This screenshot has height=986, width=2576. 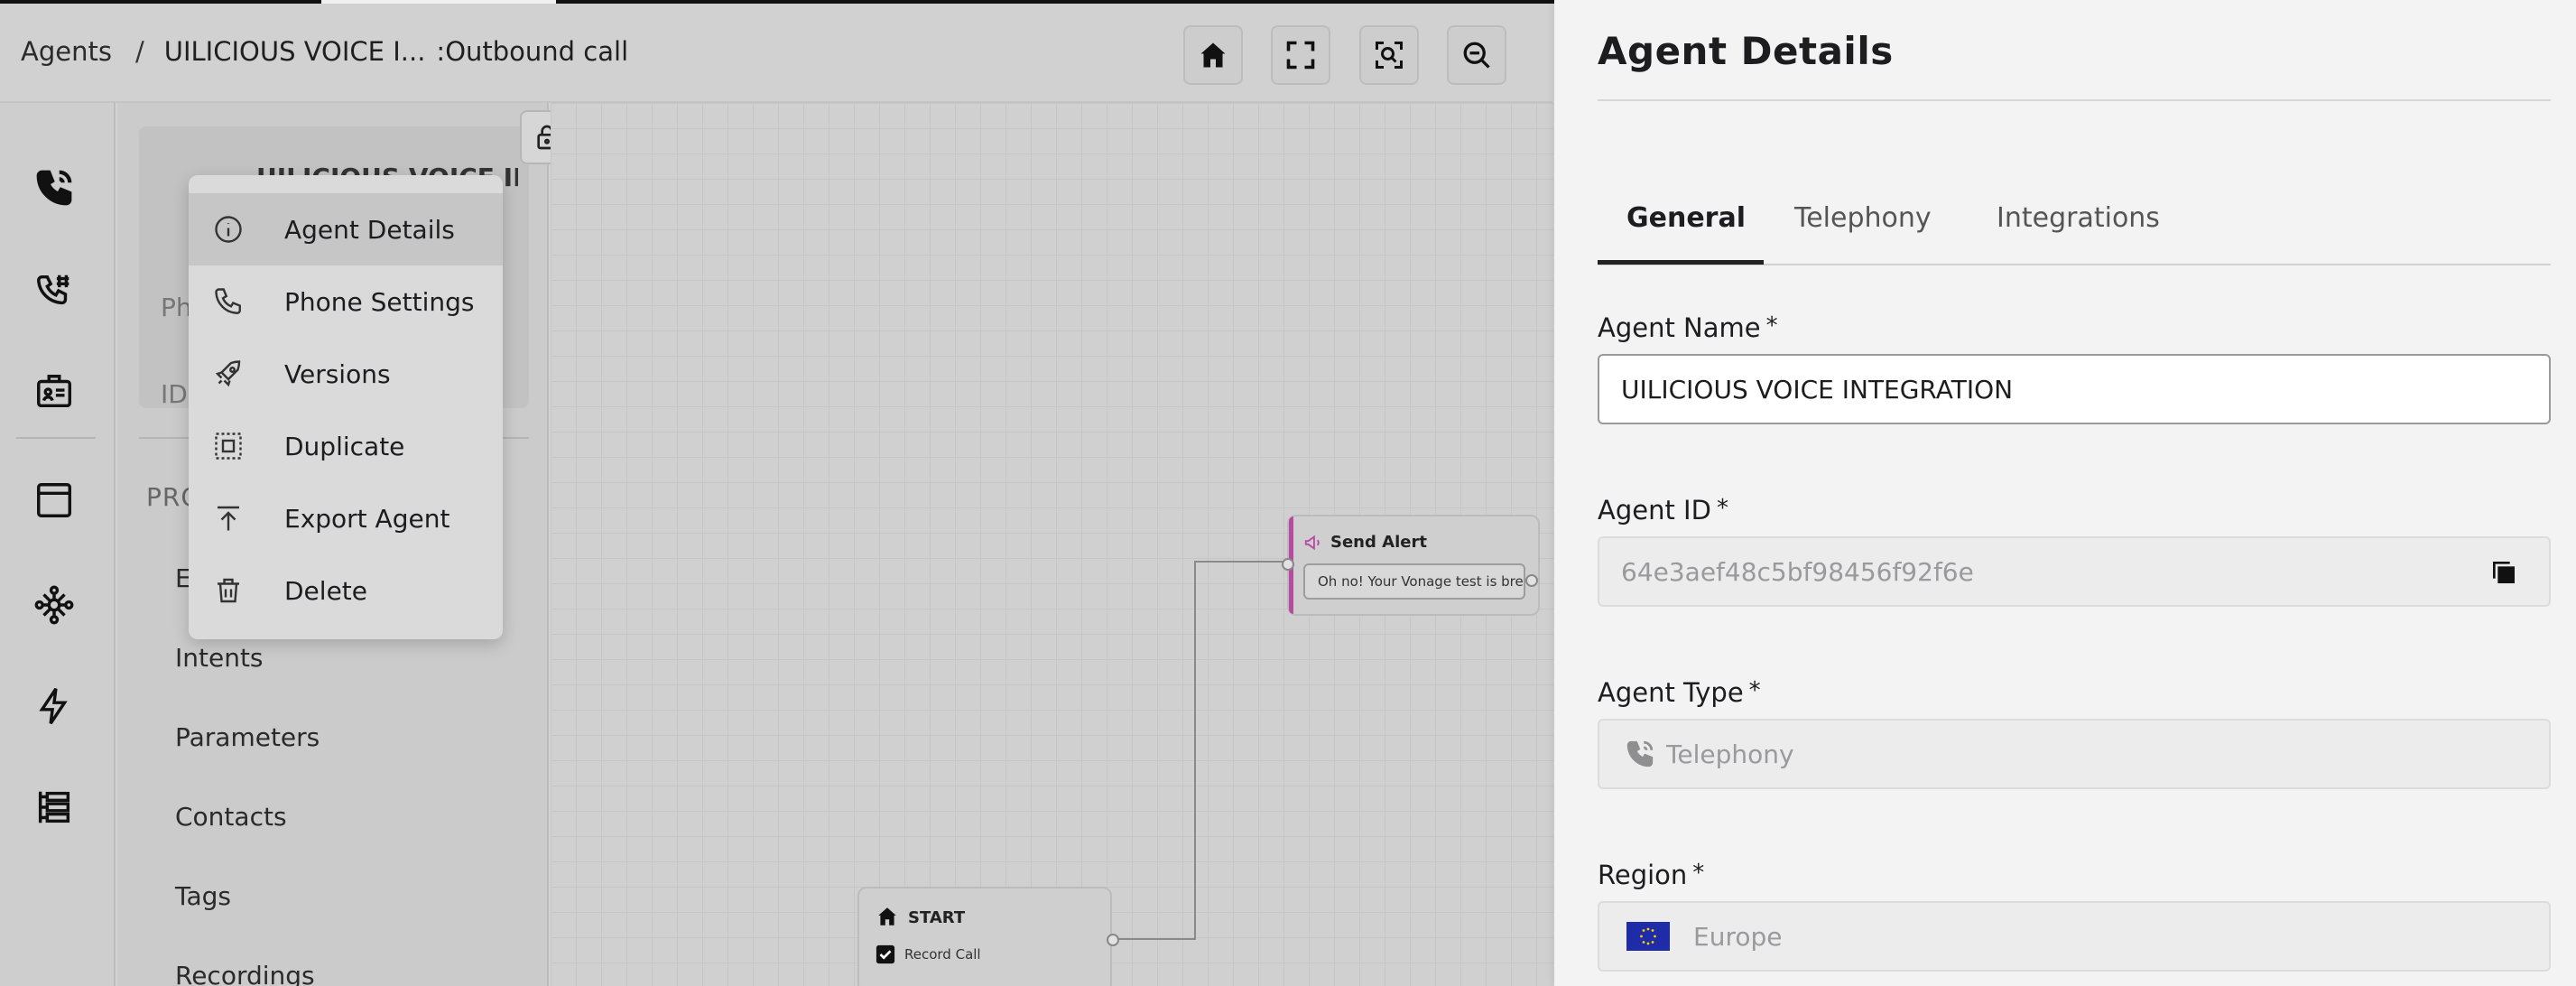 What do you see at coordinates (1738, 936) in the screenshot?
I see `region-value: Europe` at bounding box center [1738, 936].